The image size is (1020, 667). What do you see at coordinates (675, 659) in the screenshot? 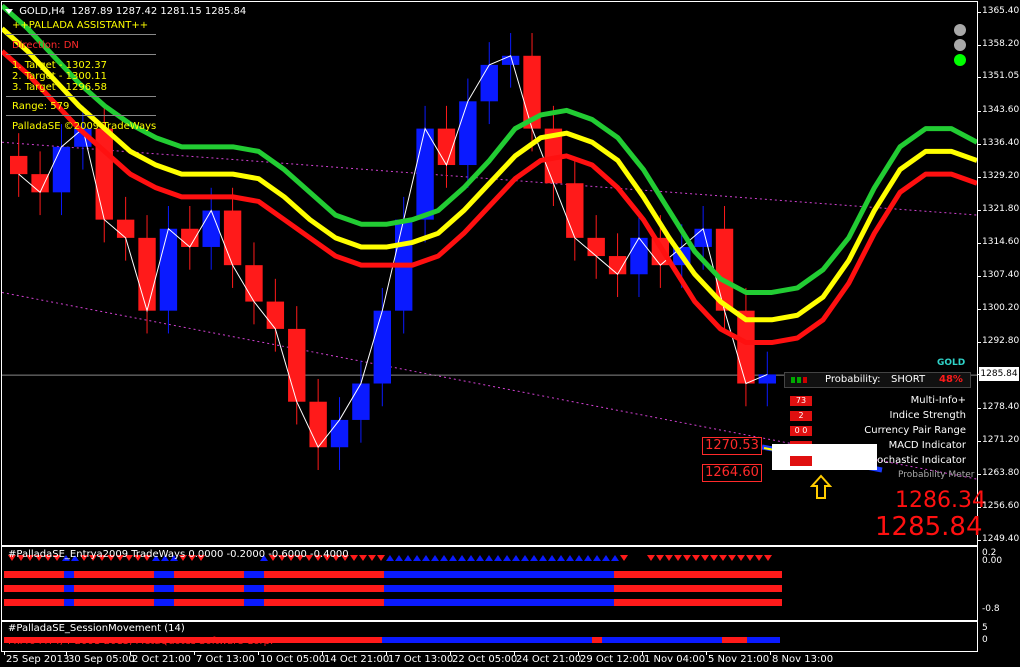
I see `time-tick-label: 1 Nov 04:00` at bounding box center [675, 659].